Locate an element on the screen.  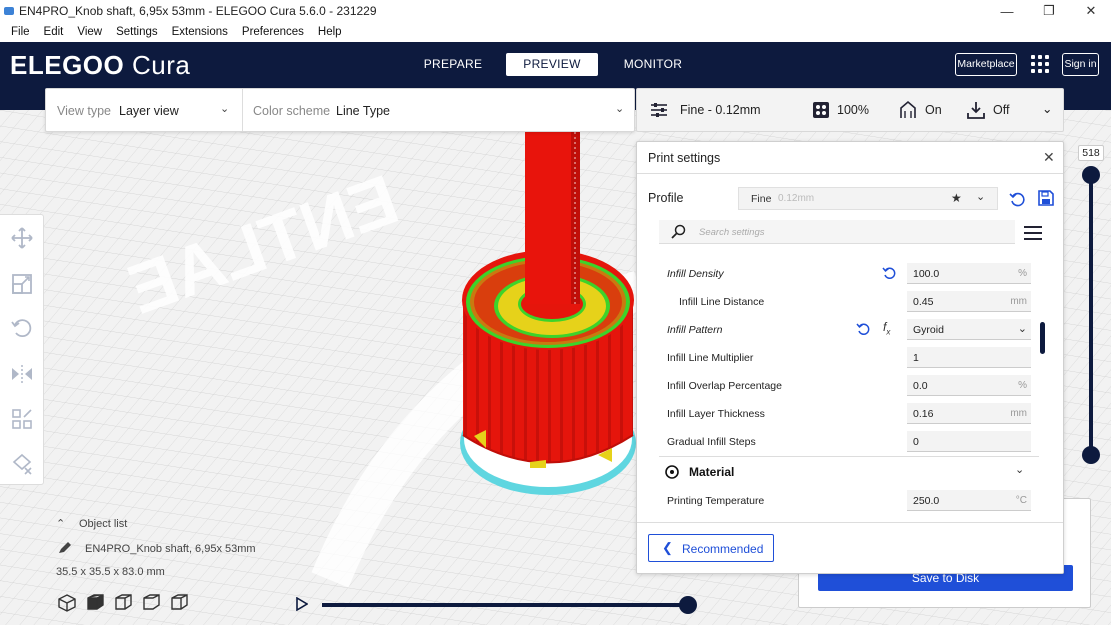
path-slider-track is located at coordinates (505, 605).